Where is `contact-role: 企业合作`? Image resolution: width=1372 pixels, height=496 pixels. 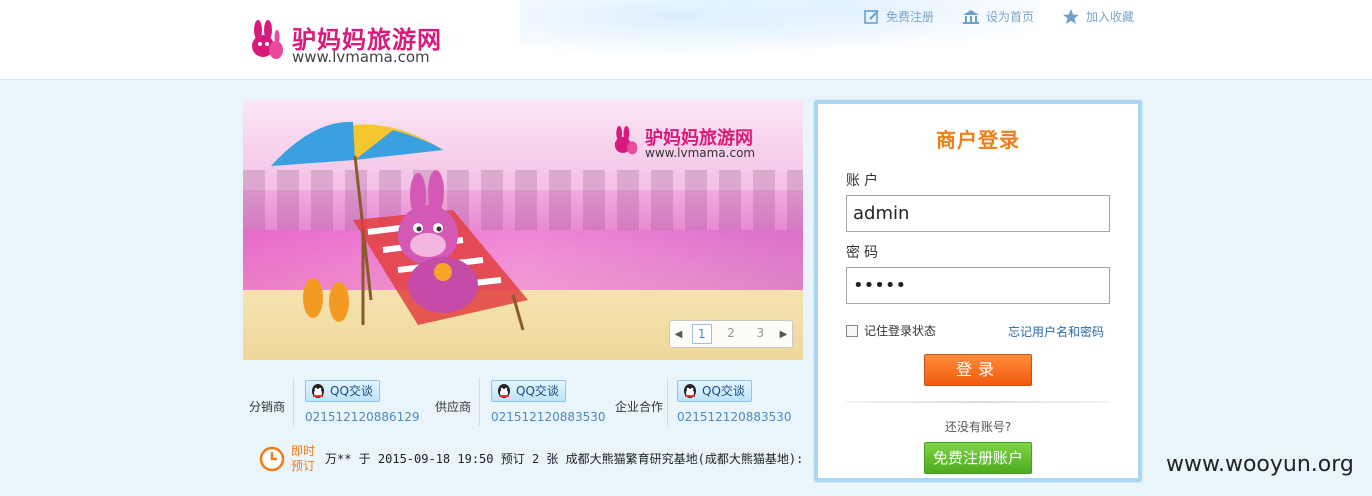
contact-role: 企业合作 is located at coordinates (639, 407).